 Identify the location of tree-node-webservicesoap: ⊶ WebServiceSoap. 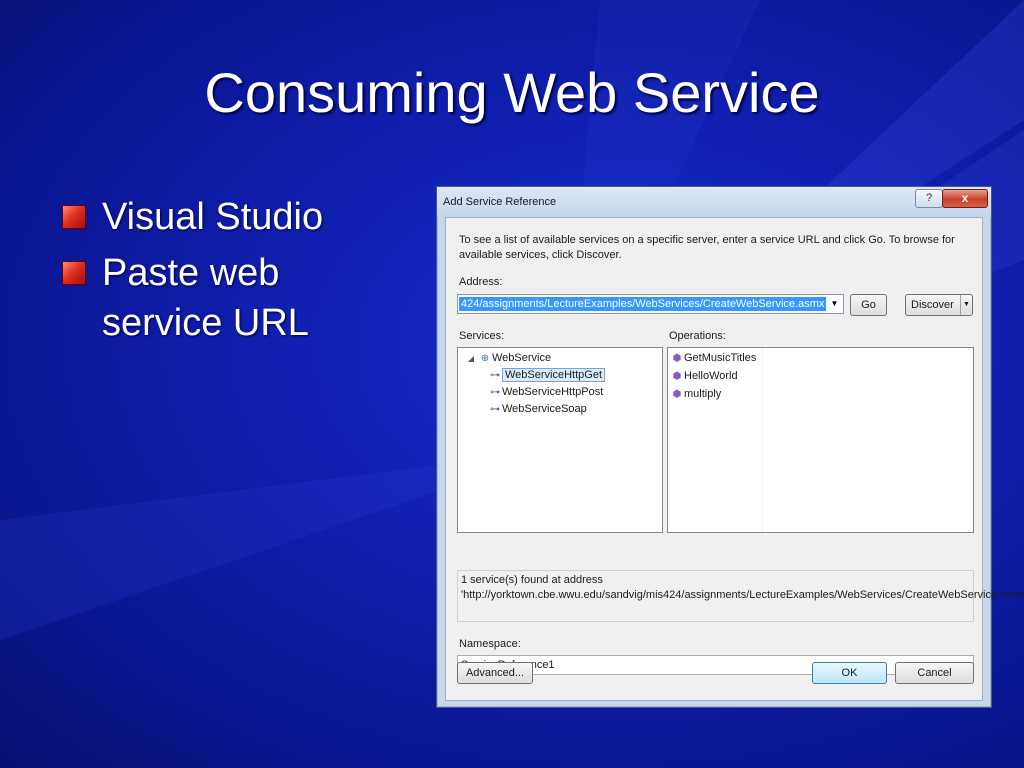
(537, 409).